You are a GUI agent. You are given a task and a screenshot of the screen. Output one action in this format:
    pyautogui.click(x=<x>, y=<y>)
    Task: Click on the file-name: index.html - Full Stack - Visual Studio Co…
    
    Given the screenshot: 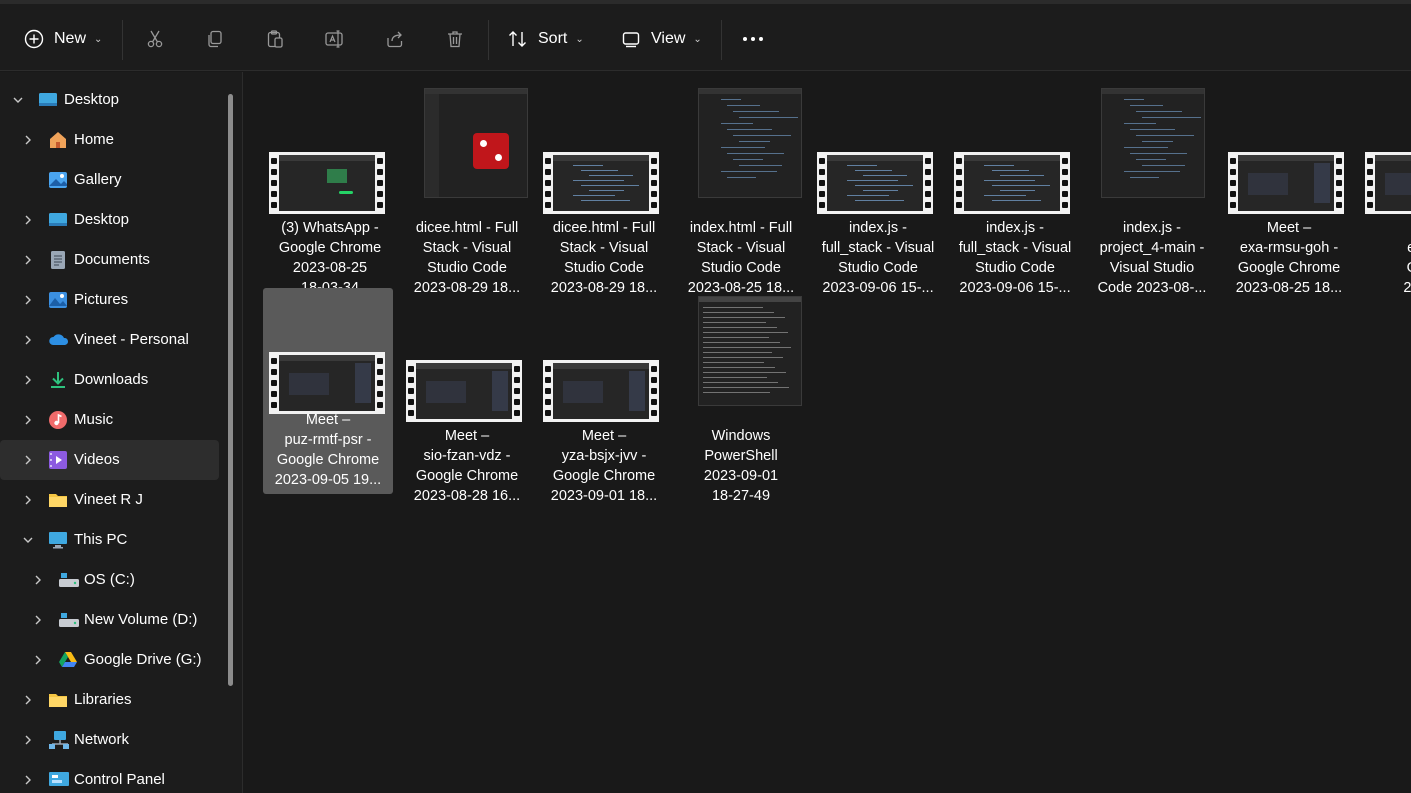 What is the action you would take?
    pyautogui.click(x=741, y=258)
    